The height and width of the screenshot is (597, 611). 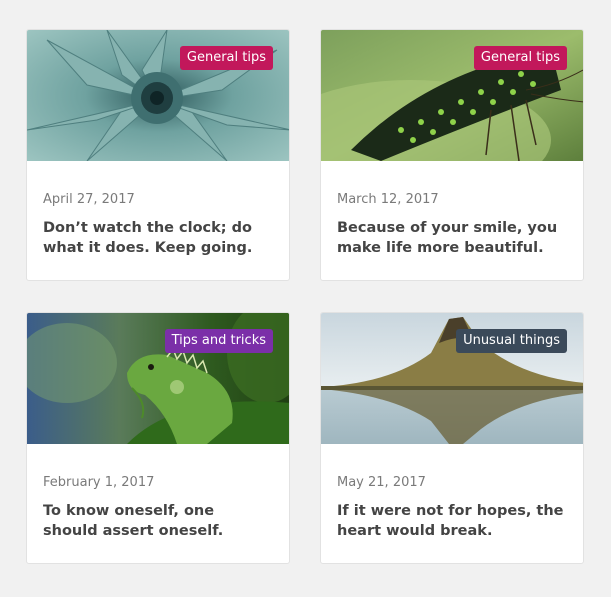 What do you see at coordinates (89, 199) in the screenshot?
I see `post-date: April 27, 2017` at bounding box center [89, 199].